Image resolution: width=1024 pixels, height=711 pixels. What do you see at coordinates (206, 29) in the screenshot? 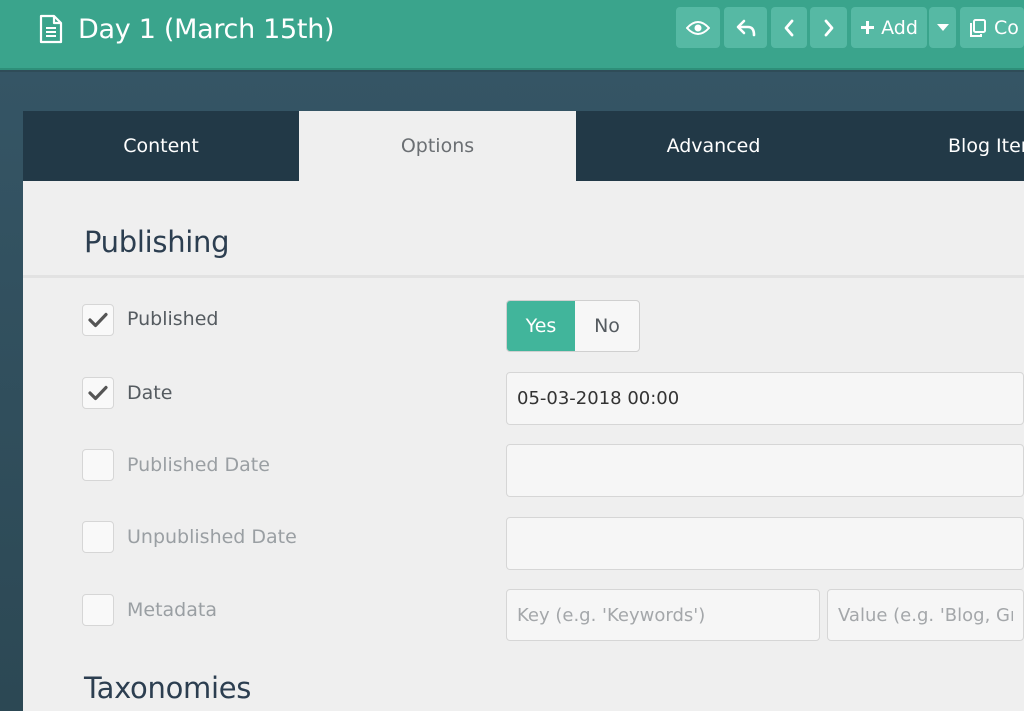
I see `page-title: Day 1 (March 15th)` at bounding box center [206, 29].